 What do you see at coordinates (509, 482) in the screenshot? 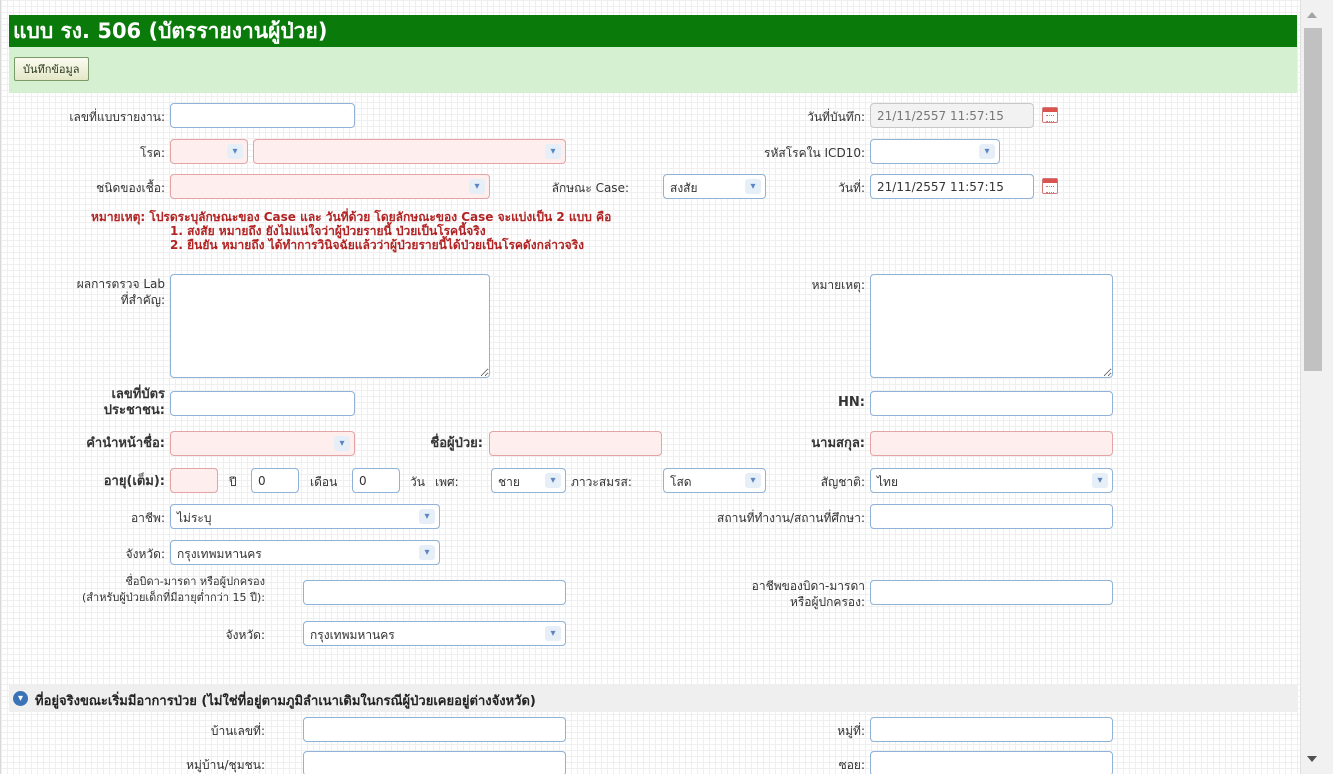
I see `sex-value: ชาย` at bounding box center [509, 482].